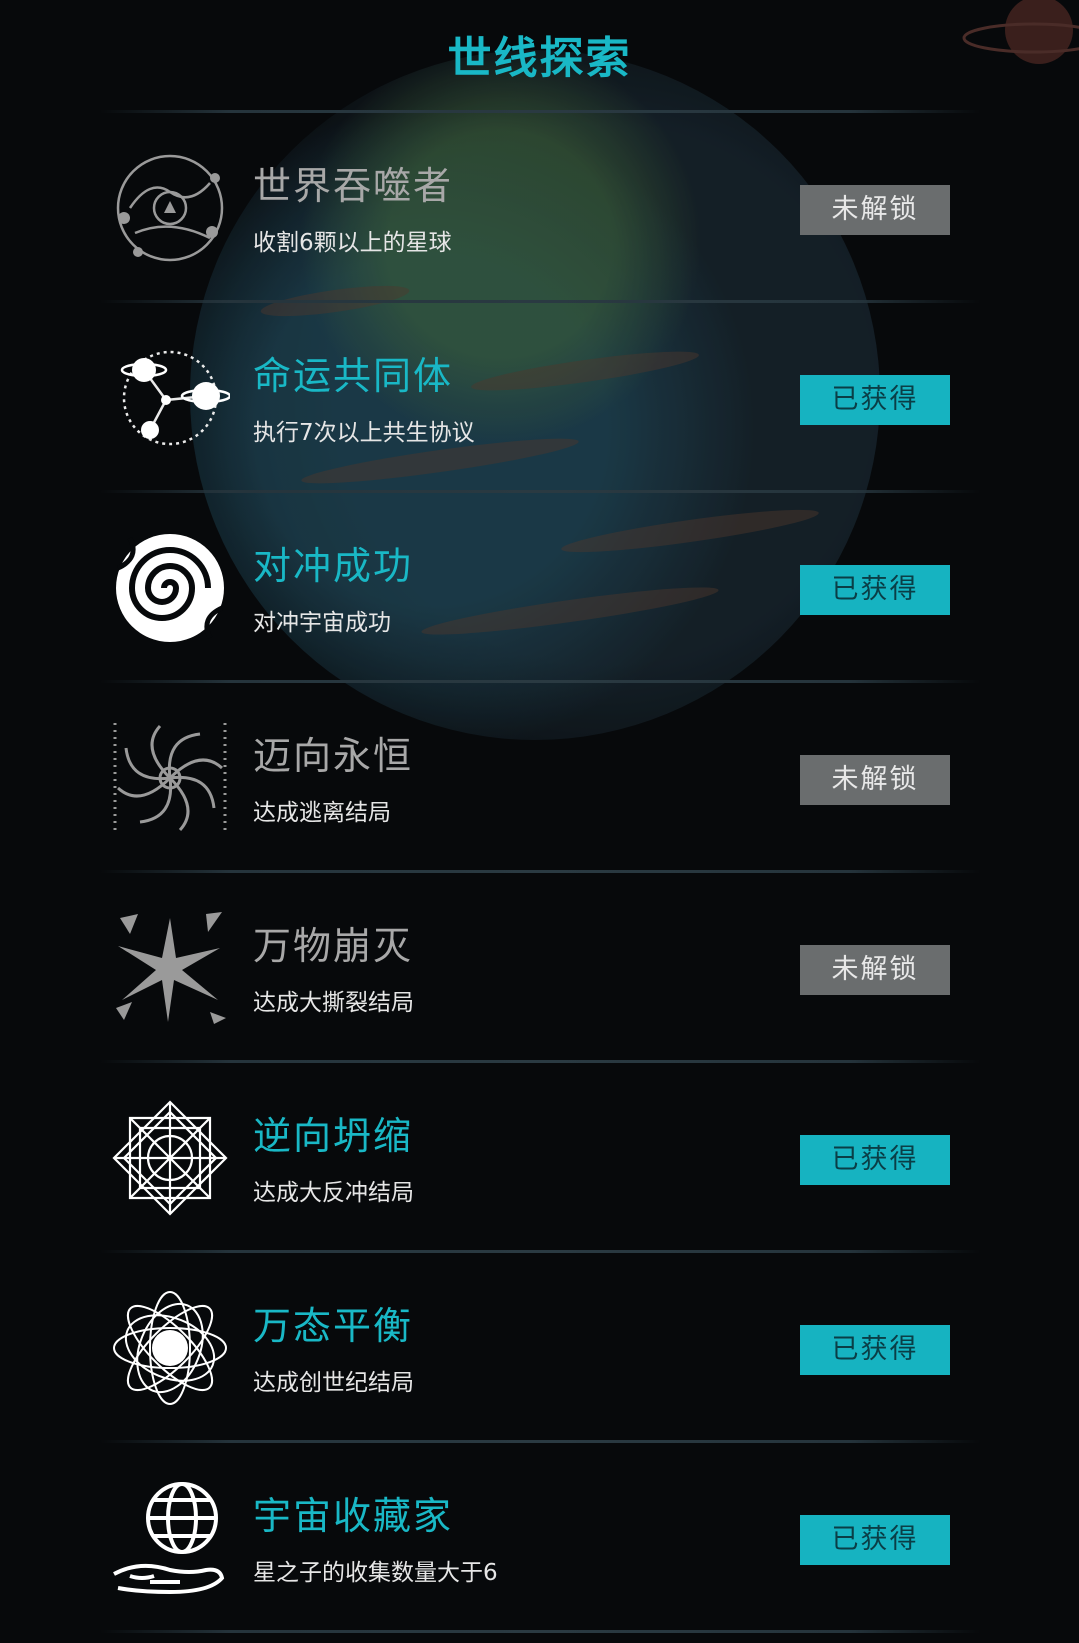  Describe the element at coordinates (540, 1347) in the screenshot. I see `achievement-row: 万态平衡 达成创世纪结局 已获得` at that location.